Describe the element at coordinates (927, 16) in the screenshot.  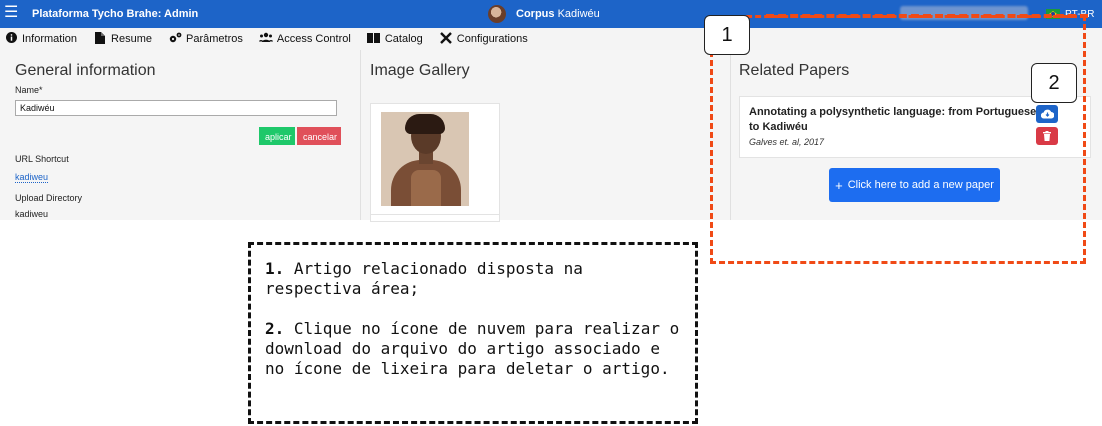
I see `highlight-top-edge` at that location.